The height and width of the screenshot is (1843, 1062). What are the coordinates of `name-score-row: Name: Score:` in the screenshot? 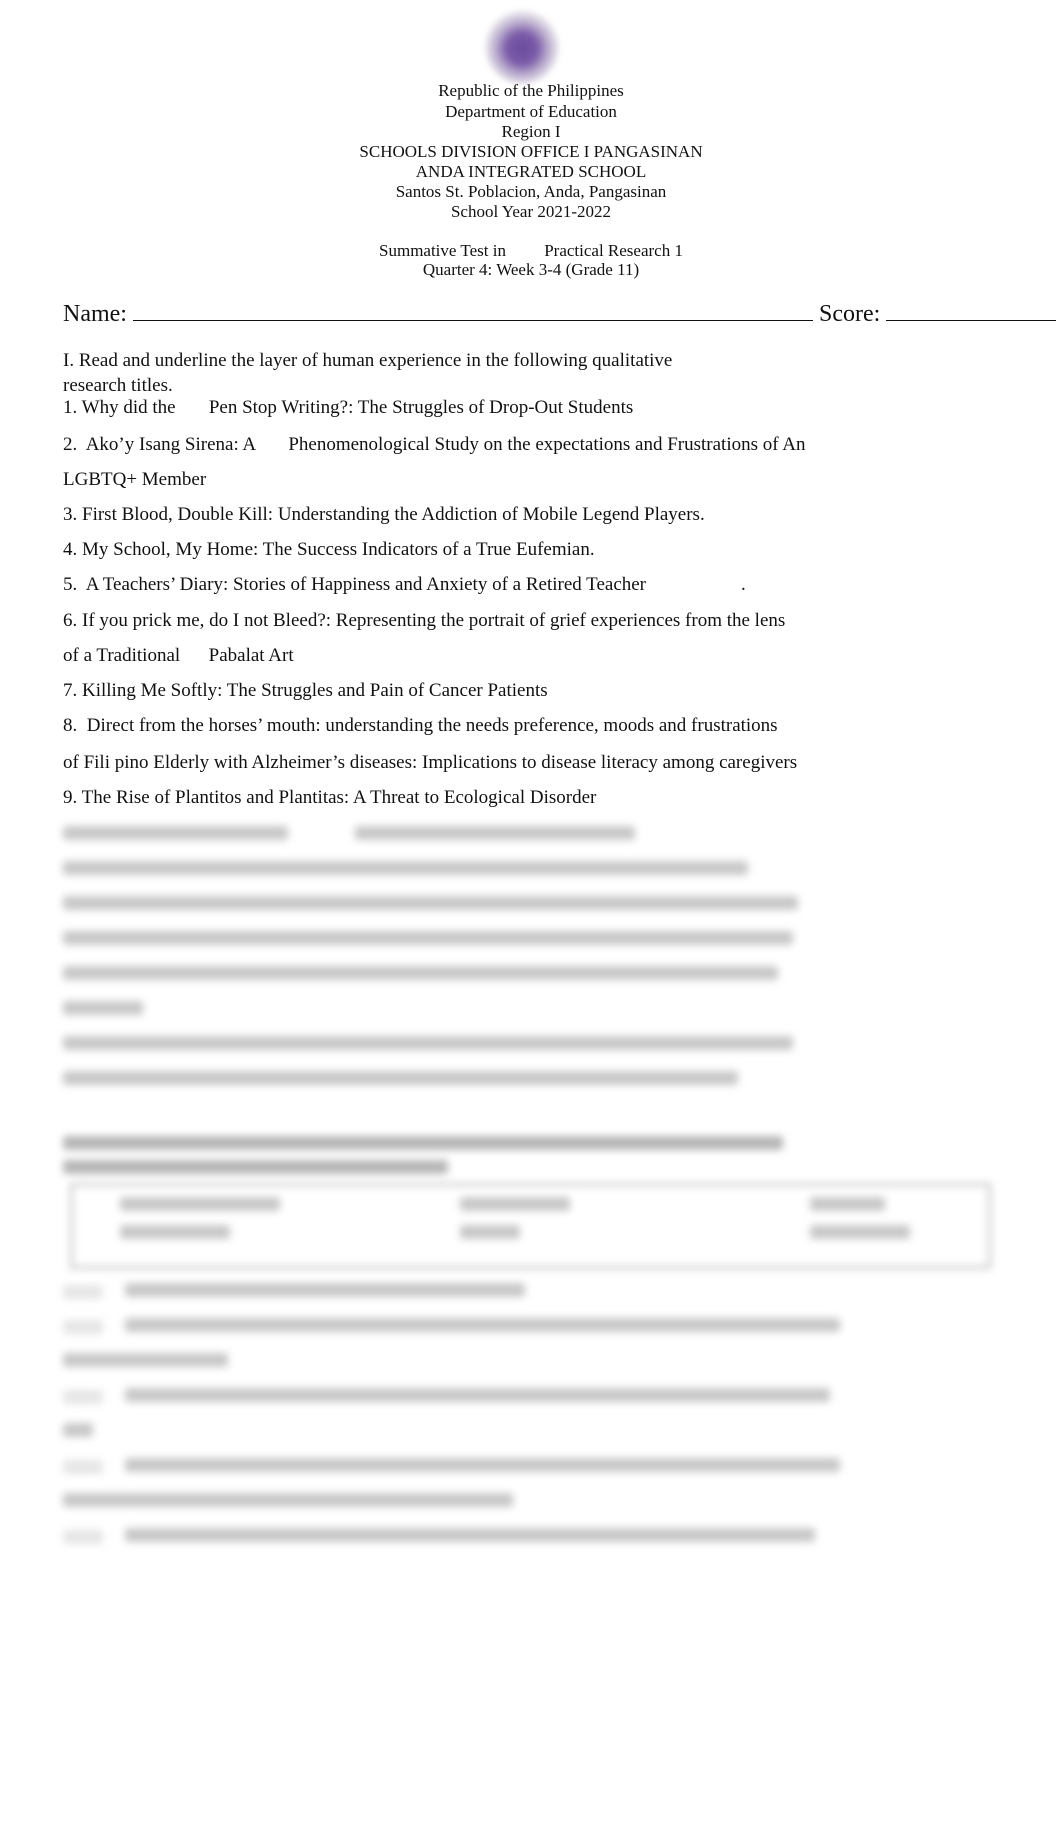 It's located at (560, 313).